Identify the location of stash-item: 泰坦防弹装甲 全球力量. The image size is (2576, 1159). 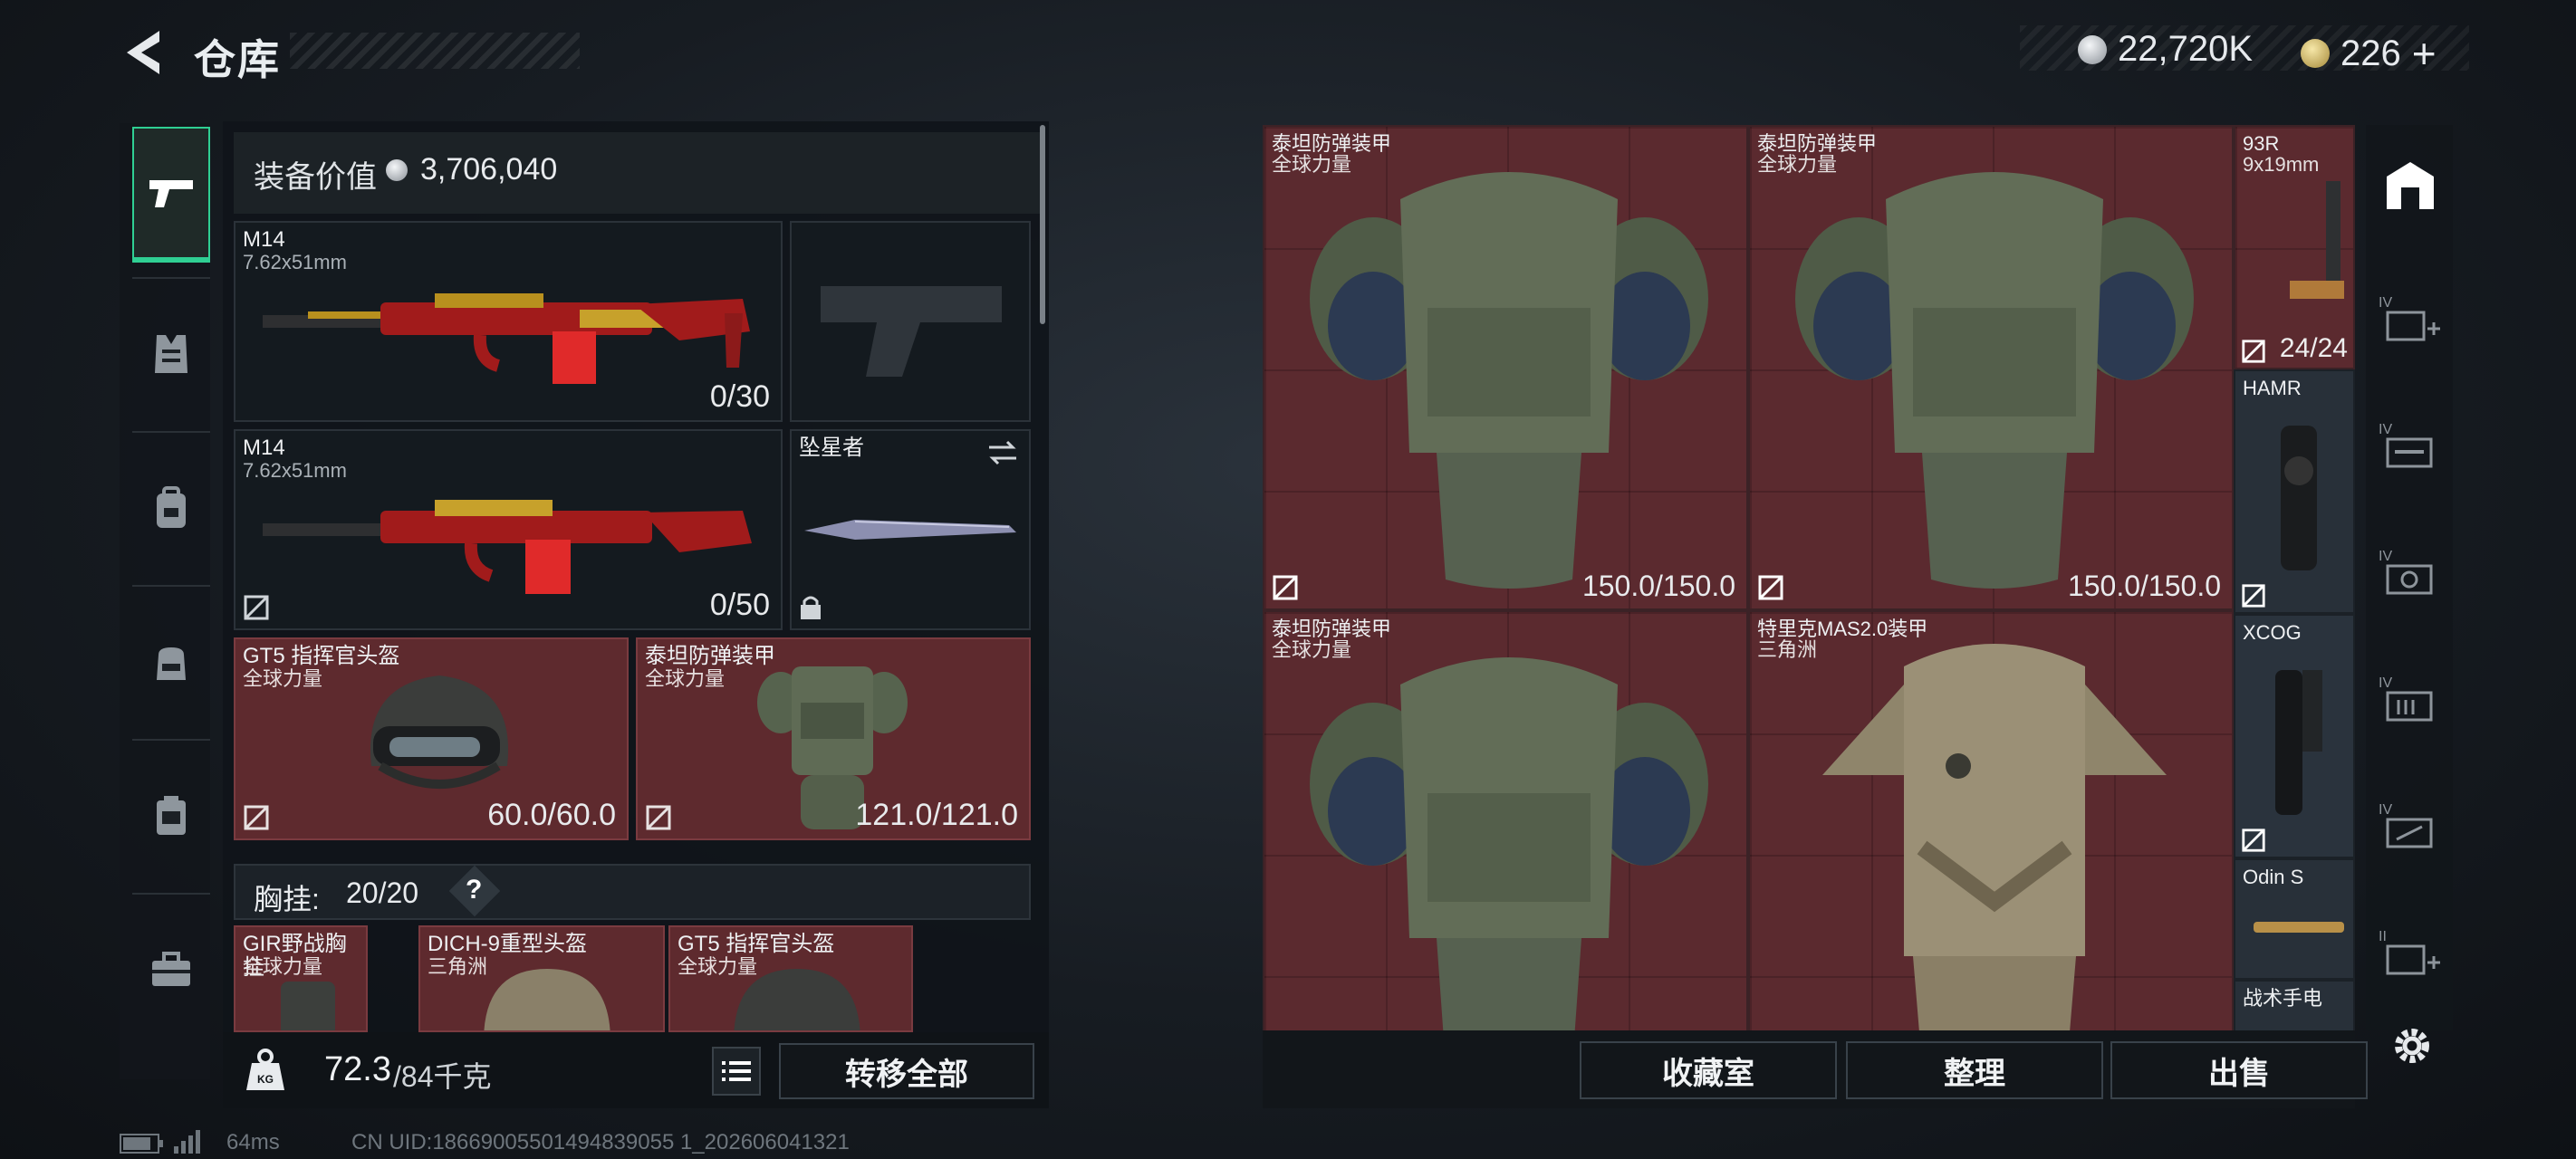
(1505, 820).